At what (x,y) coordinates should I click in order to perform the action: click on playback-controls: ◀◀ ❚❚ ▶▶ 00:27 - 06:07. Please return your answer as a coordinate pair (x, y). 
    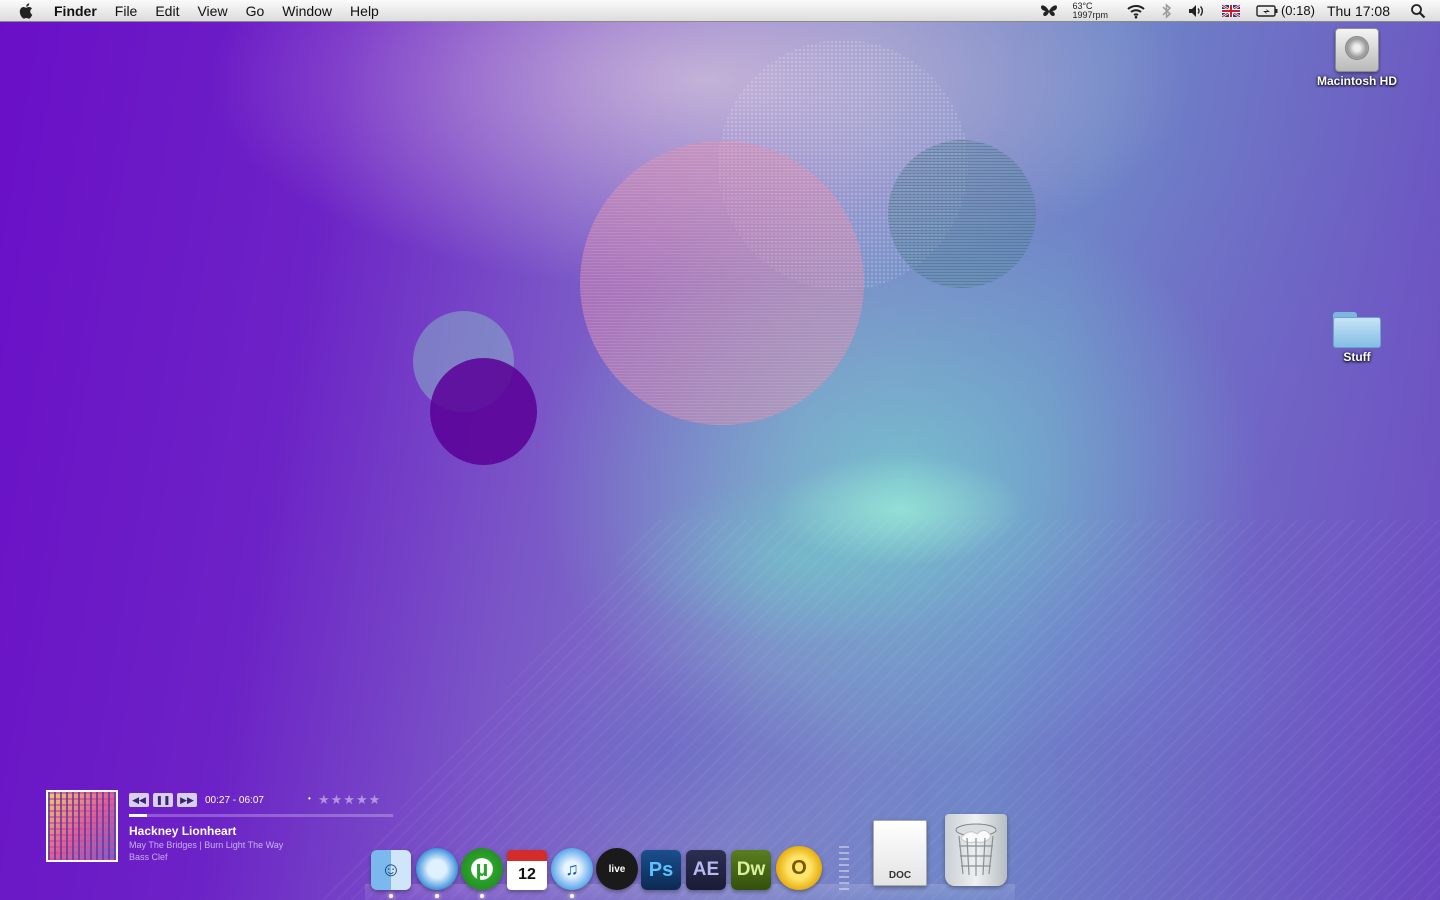
    Looking at the image, I should click on (196, 800).